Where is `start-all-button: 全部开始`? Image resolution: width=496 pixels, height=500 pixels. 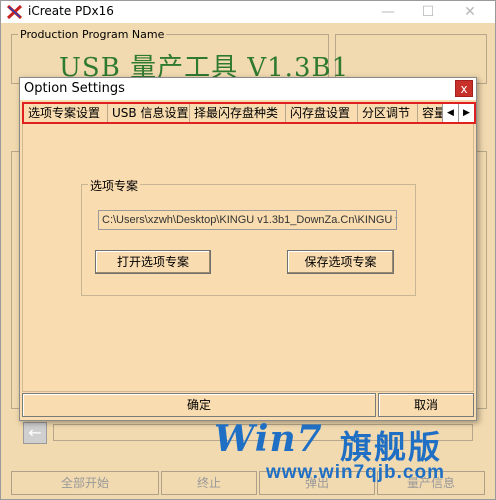 start-all-button: 全部开始 is located at coordinates (85, 483).